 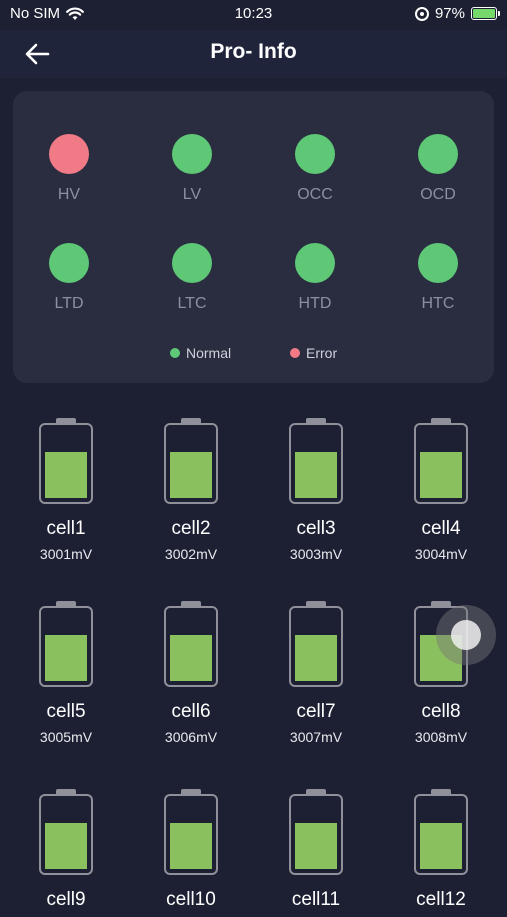 I want to click on cell-name: cell9, so click(x=66, y=899).